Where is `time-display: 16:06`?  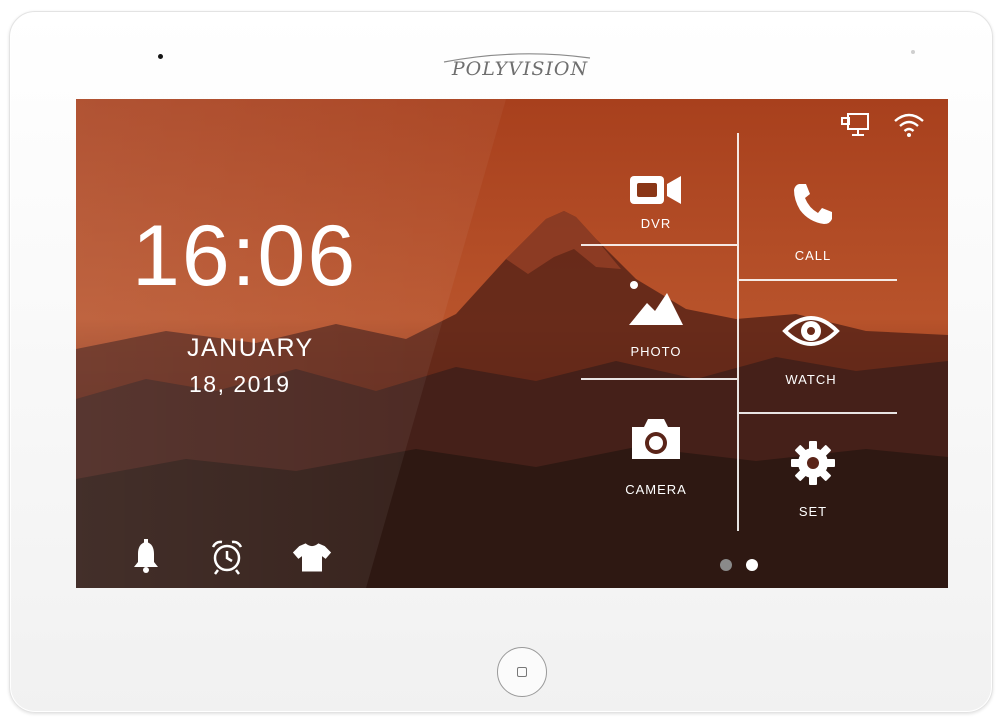
time-display: 16:06 is located at coordinates (245, 256).